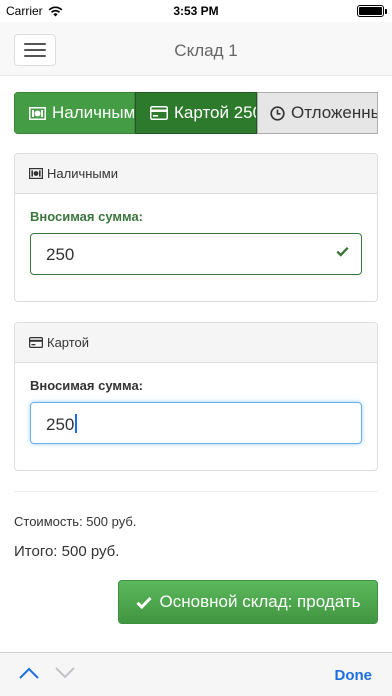 The height and width of the screenshot is (696, 392). Describe the element at coordinates (196, 254) in the screenshot. I see `cash-amount-input: 250` at that location.